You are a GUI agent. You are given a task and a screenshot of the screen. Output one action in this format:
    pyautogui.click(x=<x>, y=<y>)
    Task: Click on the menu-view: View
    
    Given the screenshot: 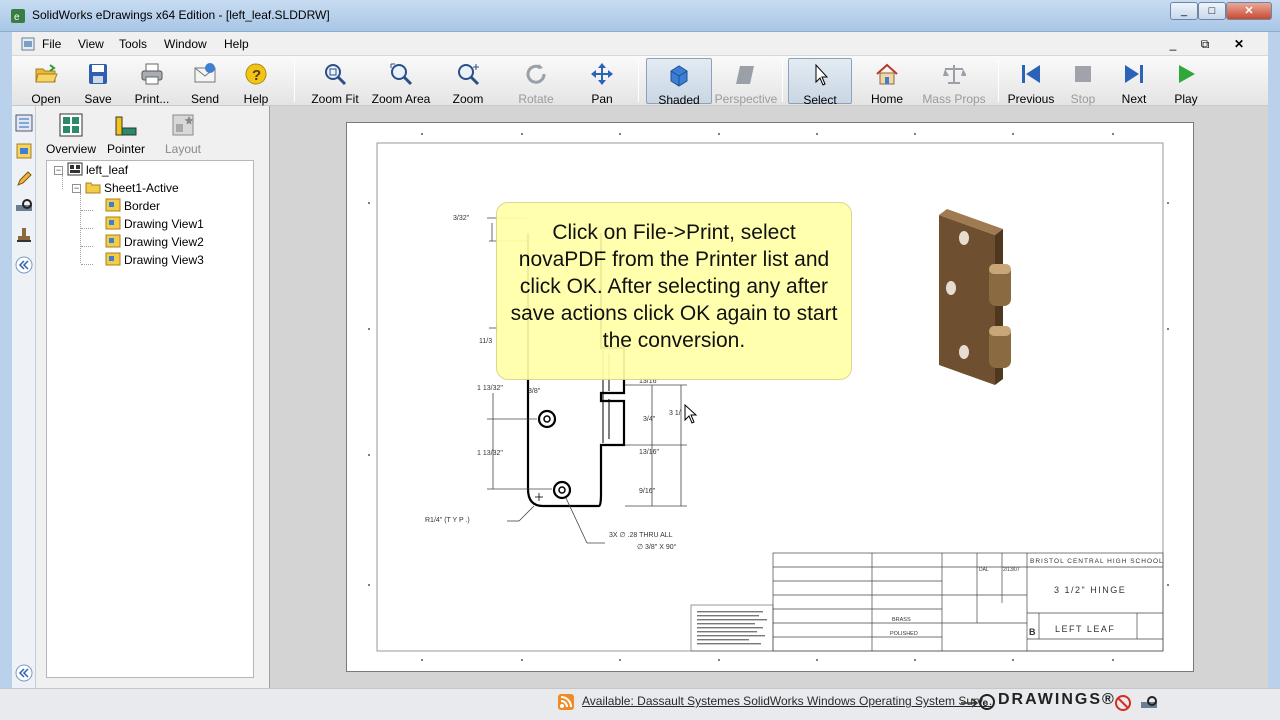 What is the action you would take?
    pyautogui.click(x=91, y=44)
    